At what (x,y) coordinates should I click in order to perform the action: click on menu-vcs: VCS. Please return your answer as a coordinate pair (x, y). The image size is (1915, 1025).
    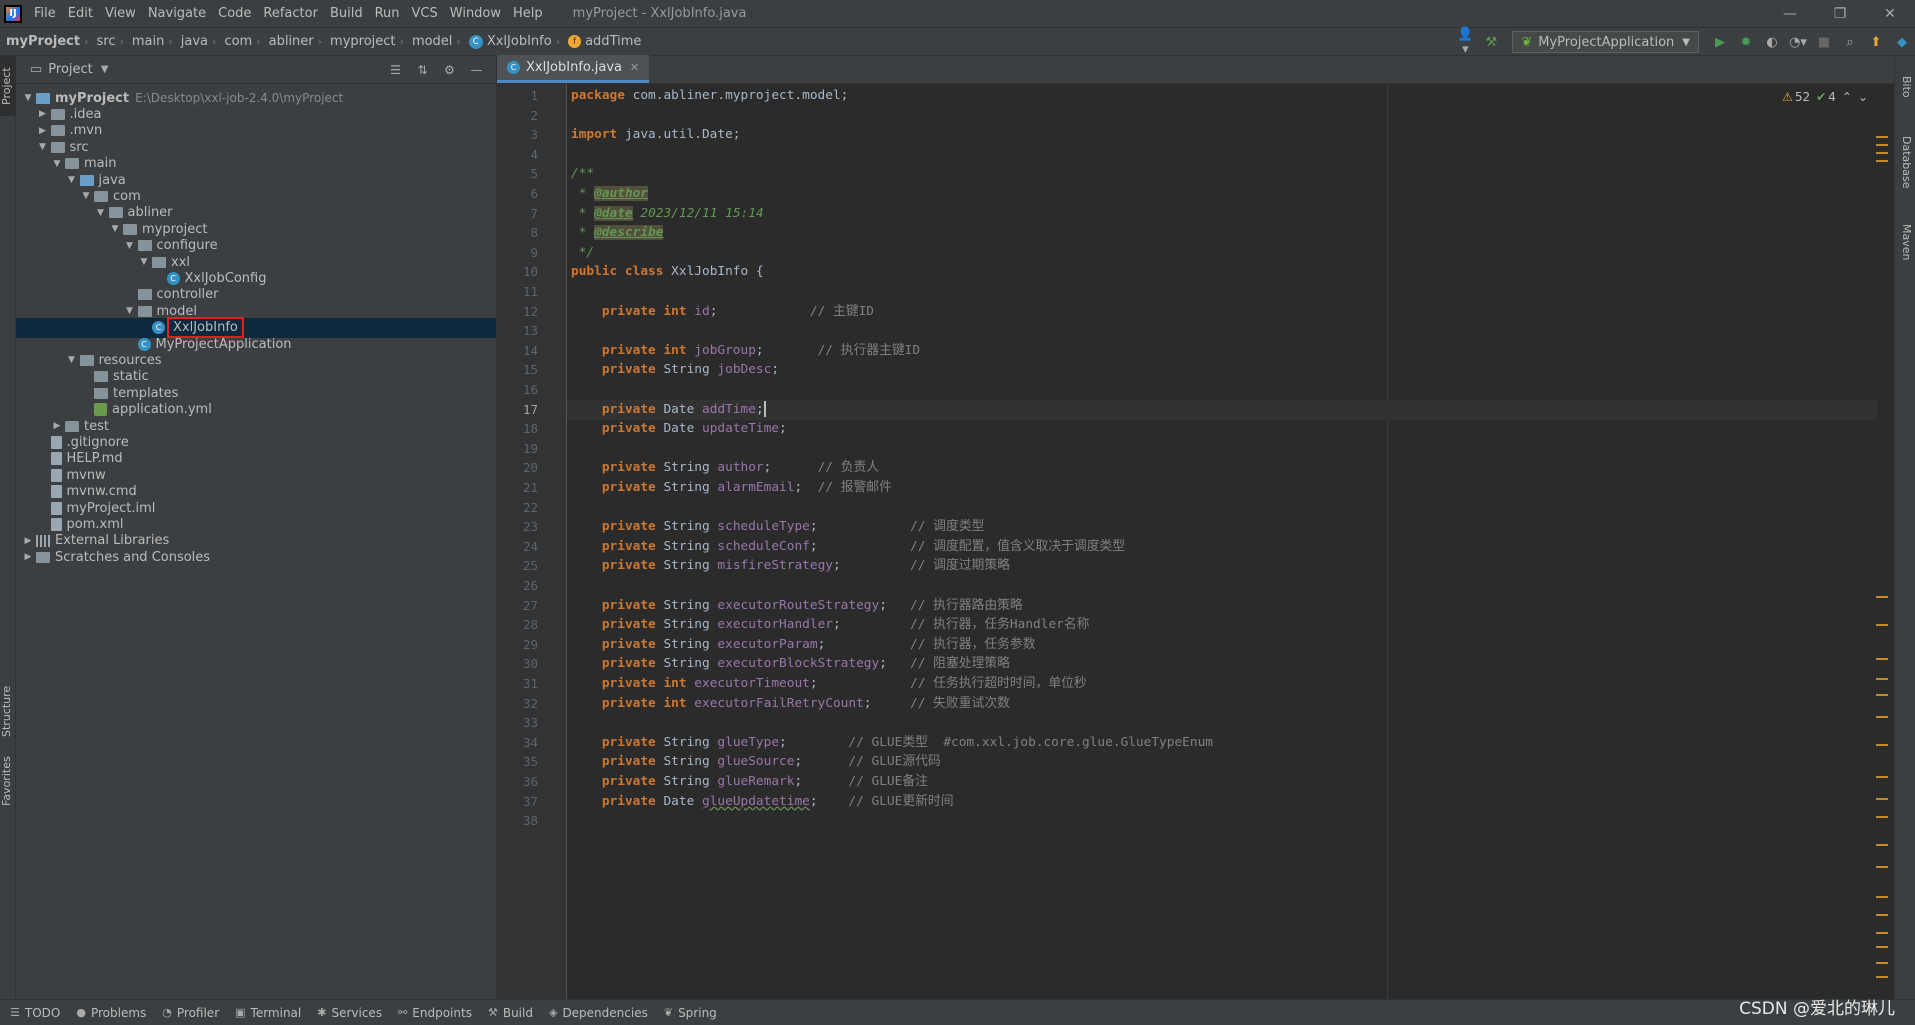
    Looking at the image, I should click on (425, 14).